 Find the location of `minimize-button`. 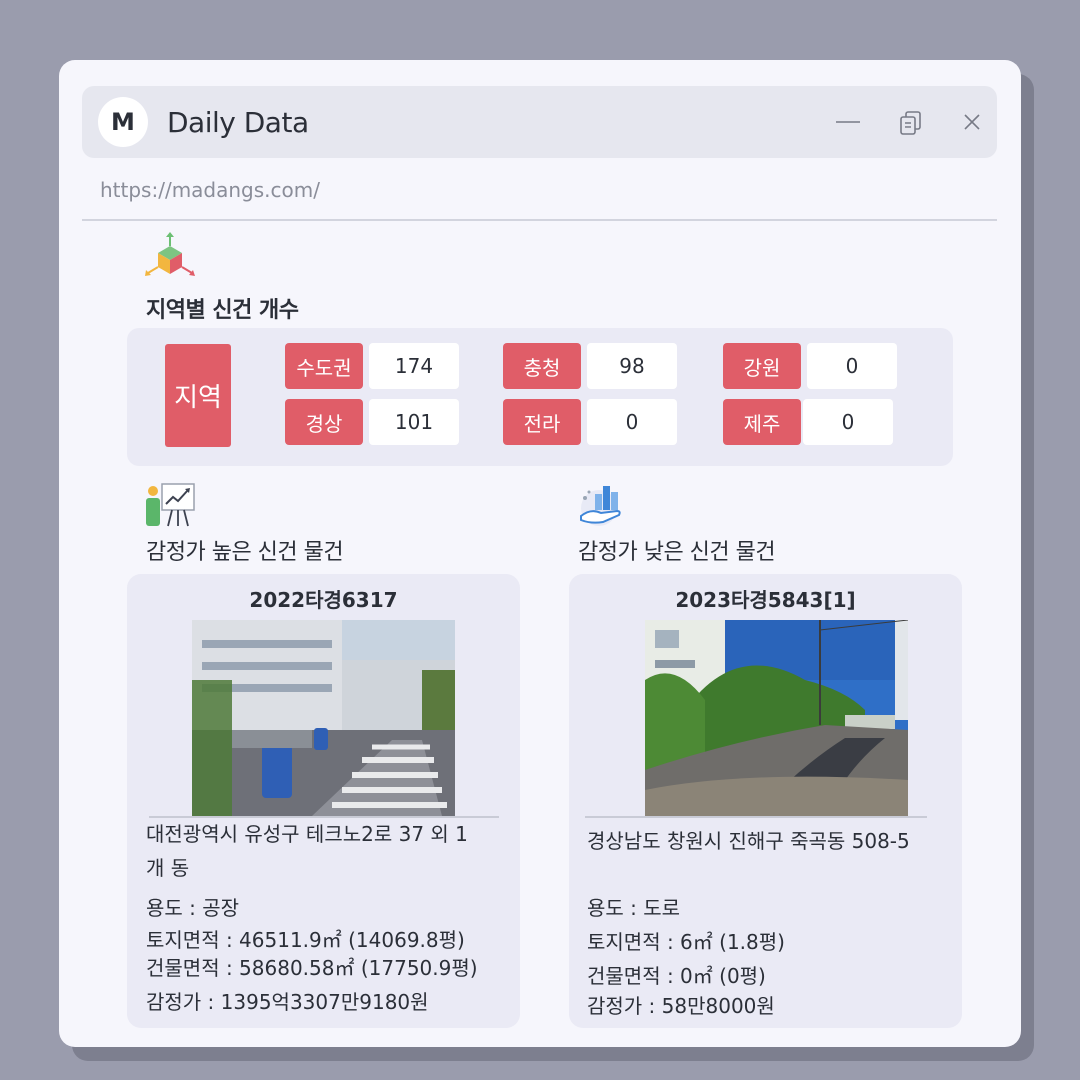

minimize-button is located at coordinates (848, 122).